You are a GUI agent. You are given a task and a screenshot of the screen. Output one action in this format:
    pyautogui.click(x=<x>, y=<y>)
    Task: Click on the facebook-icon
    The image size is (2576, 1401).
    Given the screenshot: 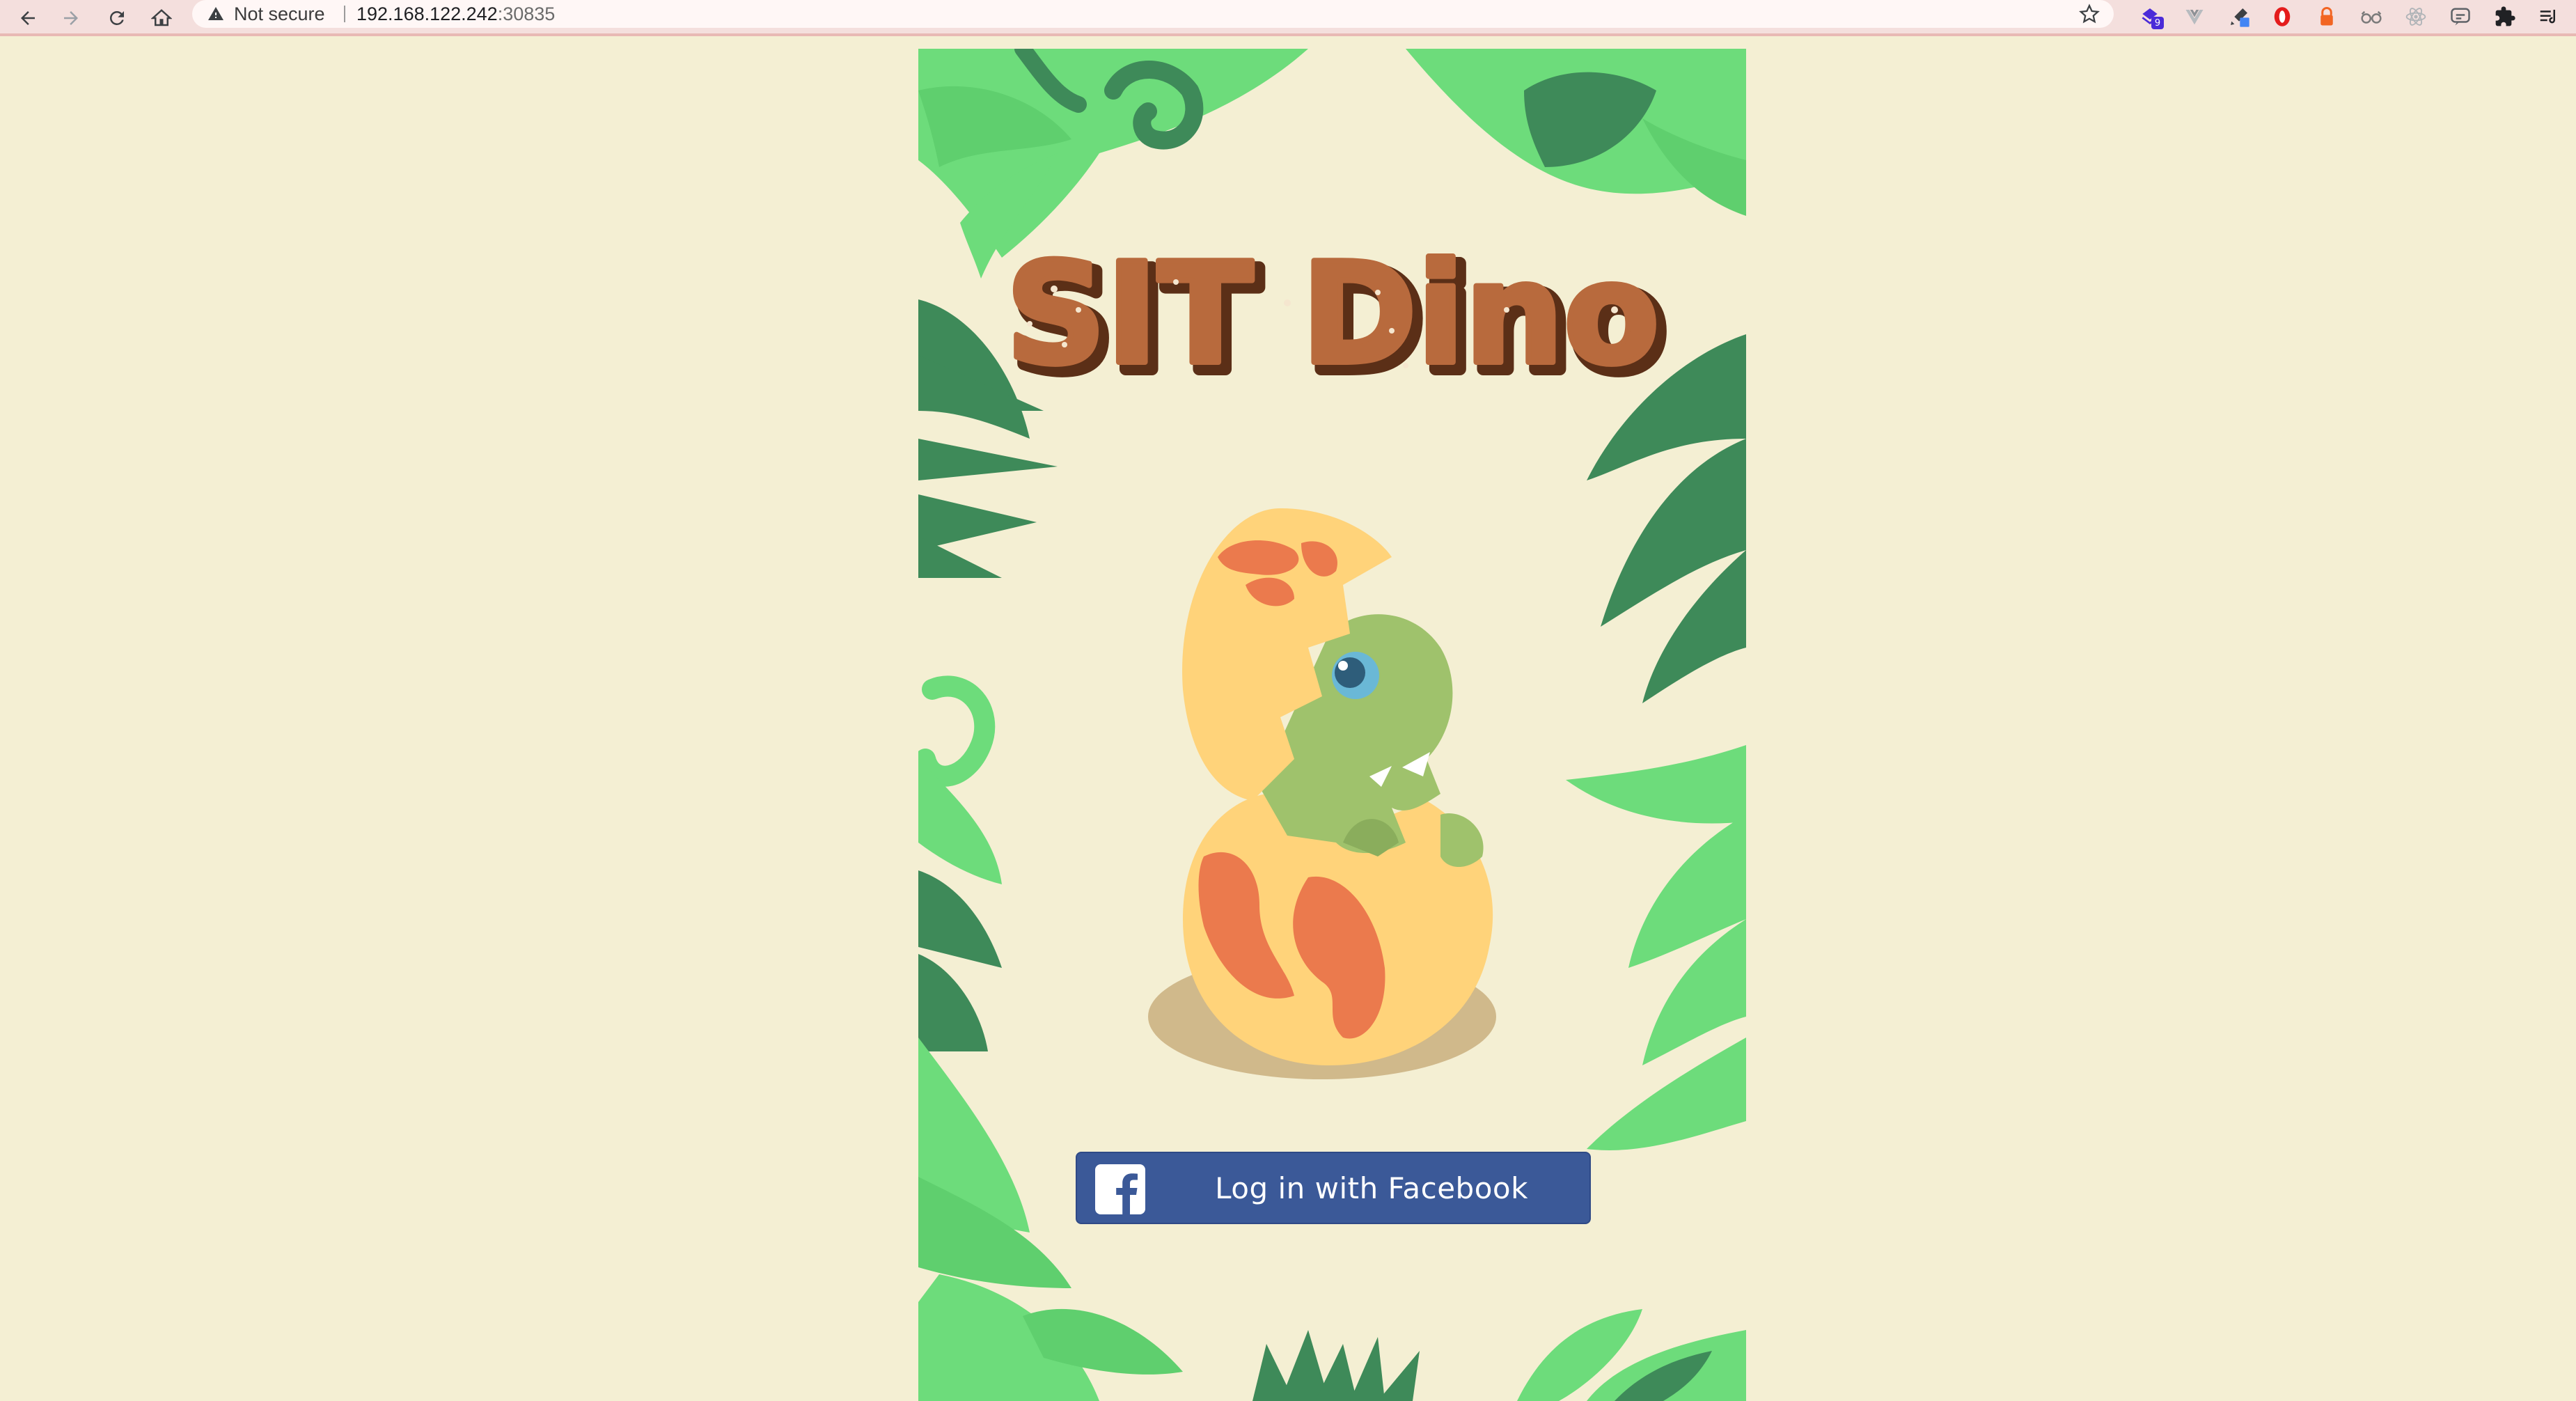 What is the action you would take?
    pyautogui.click(x=1120, y=1189)
    